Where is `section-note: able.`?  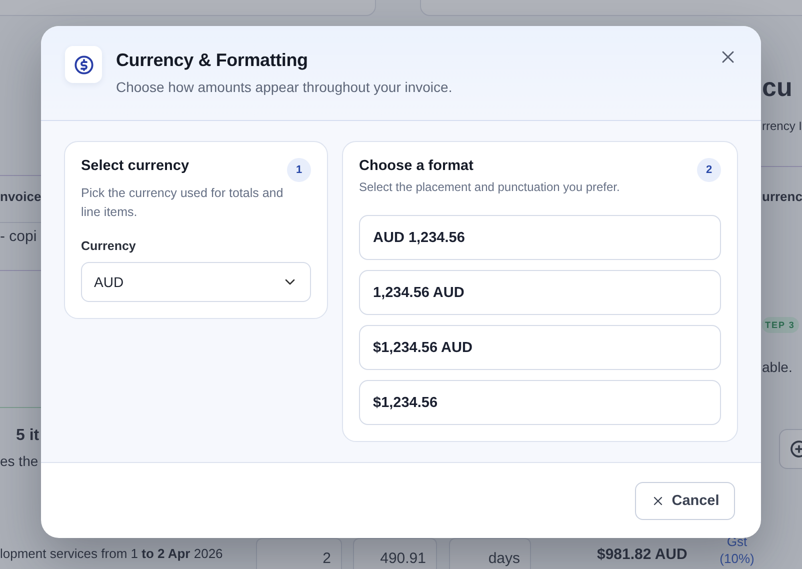
section-note: able. is located at coordinates (777, 367).